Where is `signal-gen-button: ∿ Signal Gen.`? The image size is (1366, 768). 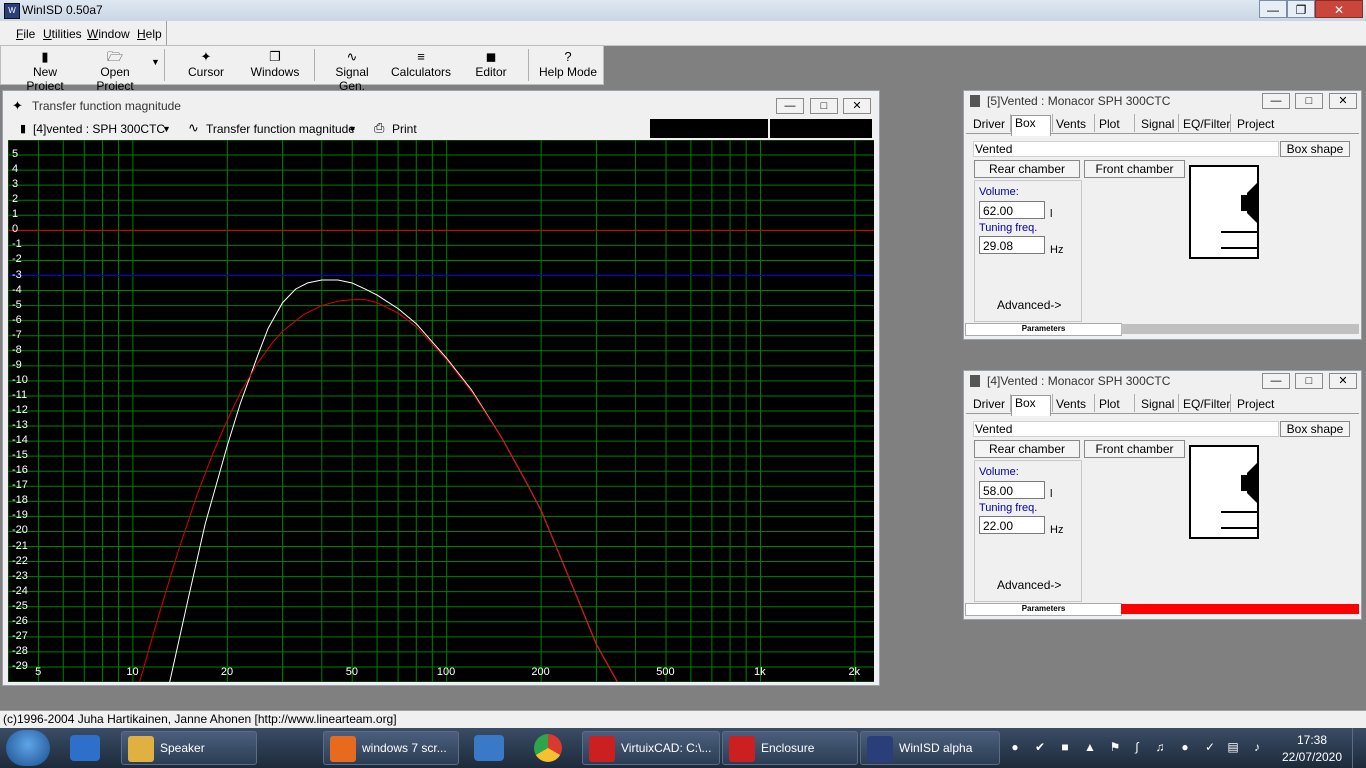
signal-gen-button: ∿ Signal Gen. is located at coordinates (352, 71).